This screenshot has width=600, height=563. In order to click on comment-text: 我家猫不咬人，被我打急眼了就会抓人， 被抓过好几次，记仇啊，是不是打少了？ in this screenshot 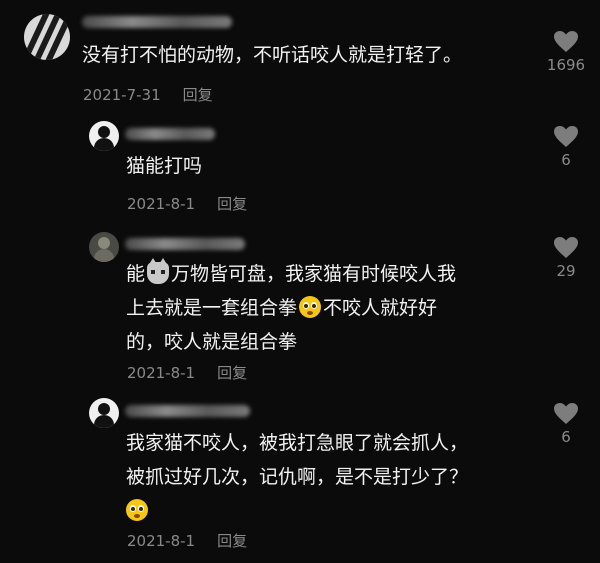, I will do `click(297, 477)`.